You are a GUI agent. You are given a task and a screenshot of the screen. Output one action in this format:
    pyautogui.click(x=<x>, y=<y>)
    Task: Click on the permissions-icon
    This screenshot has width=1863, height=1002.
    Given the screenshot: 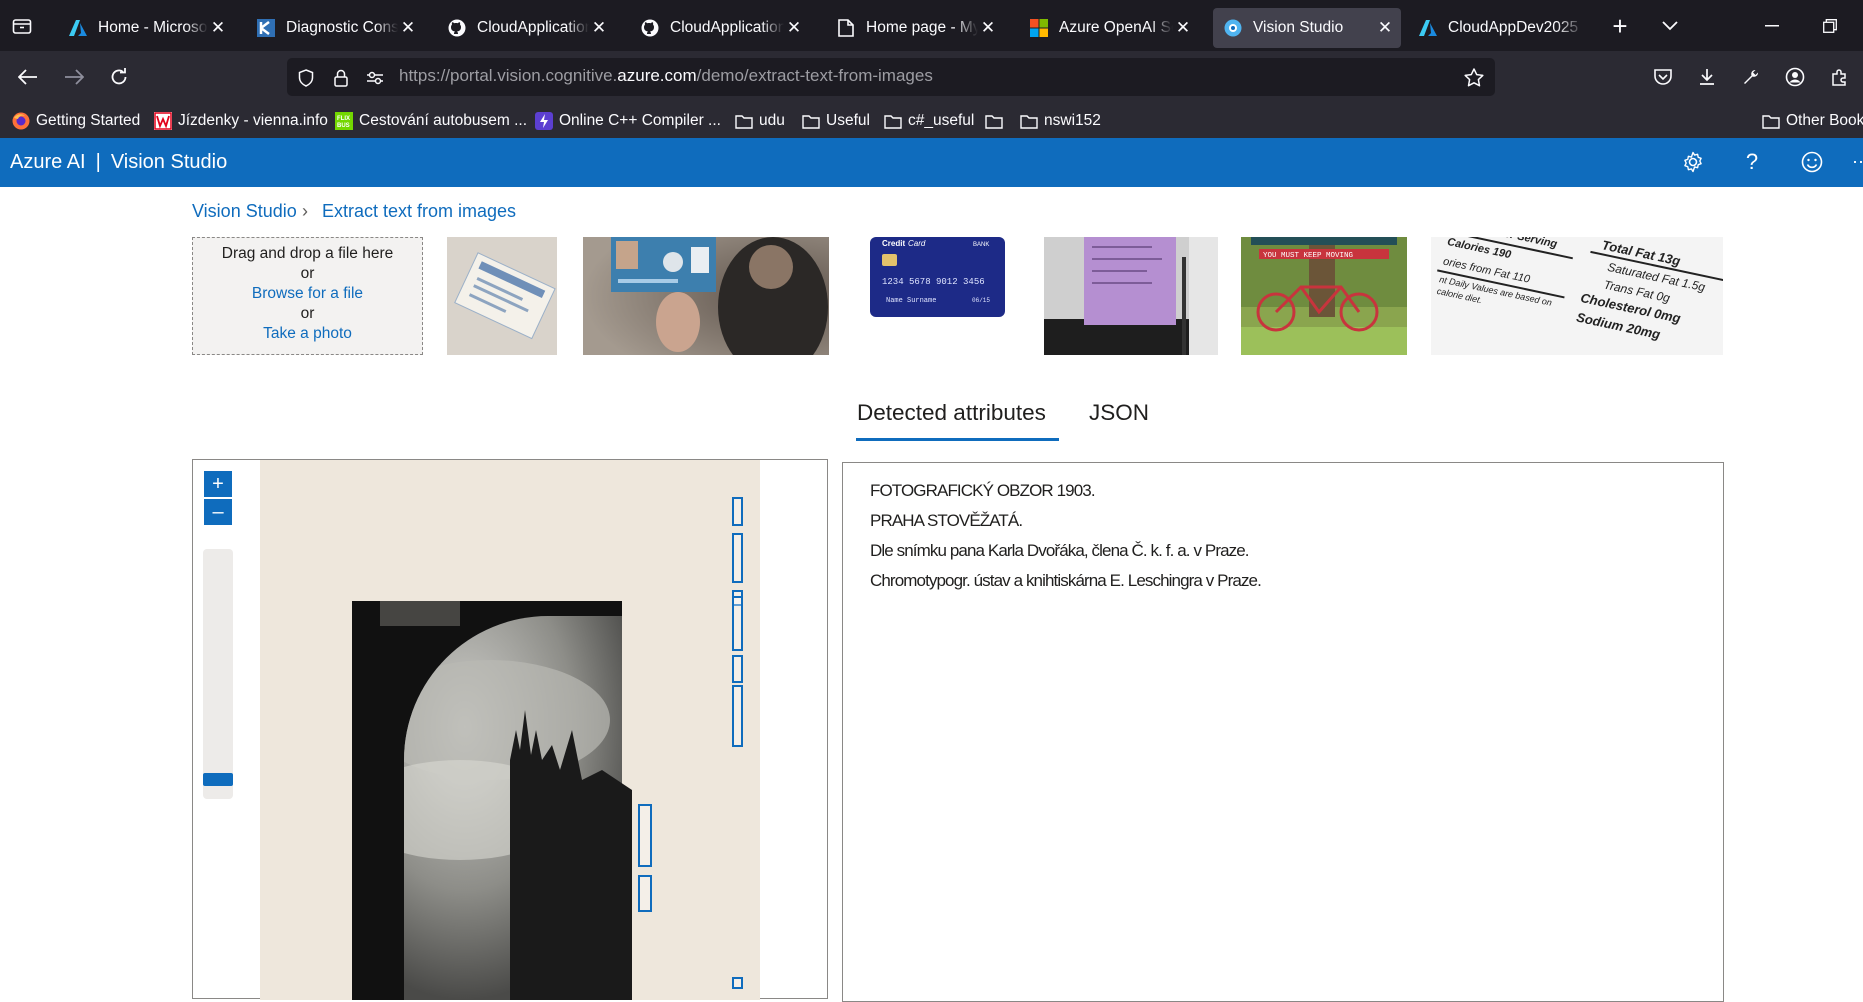 What is the action you would take?
    pyautogui.click(x=375, y=78)
    